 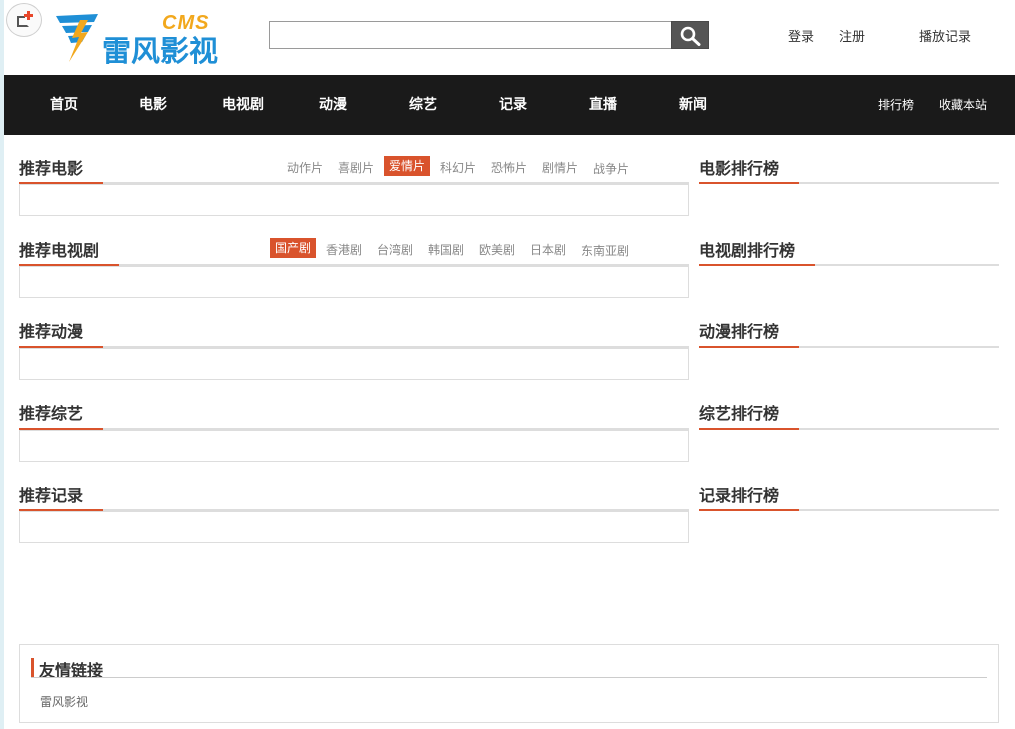 I want to click on nav-item-tv: 电视剧, so click(x=243, y=105).